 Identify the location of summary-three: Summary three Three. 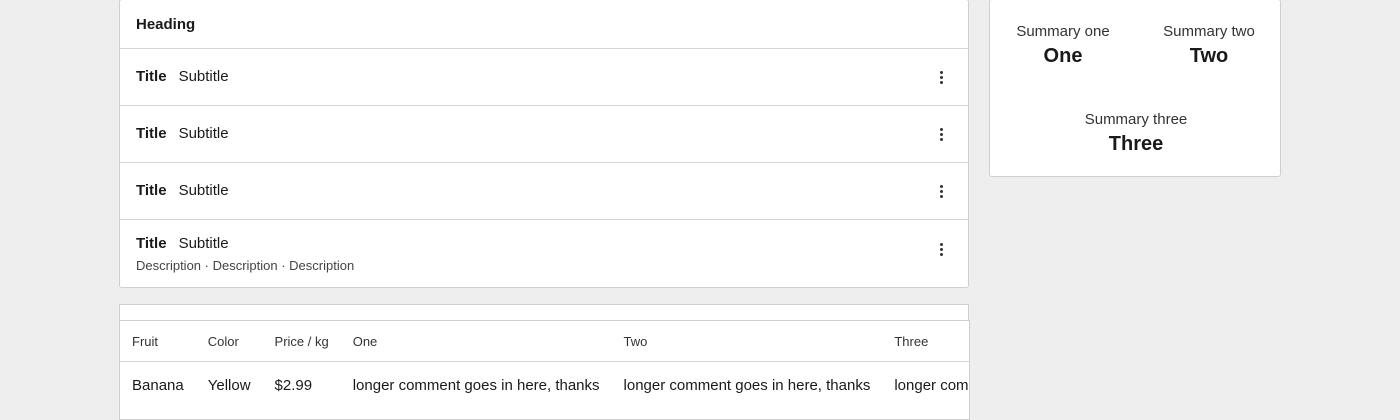
(1136, 133).